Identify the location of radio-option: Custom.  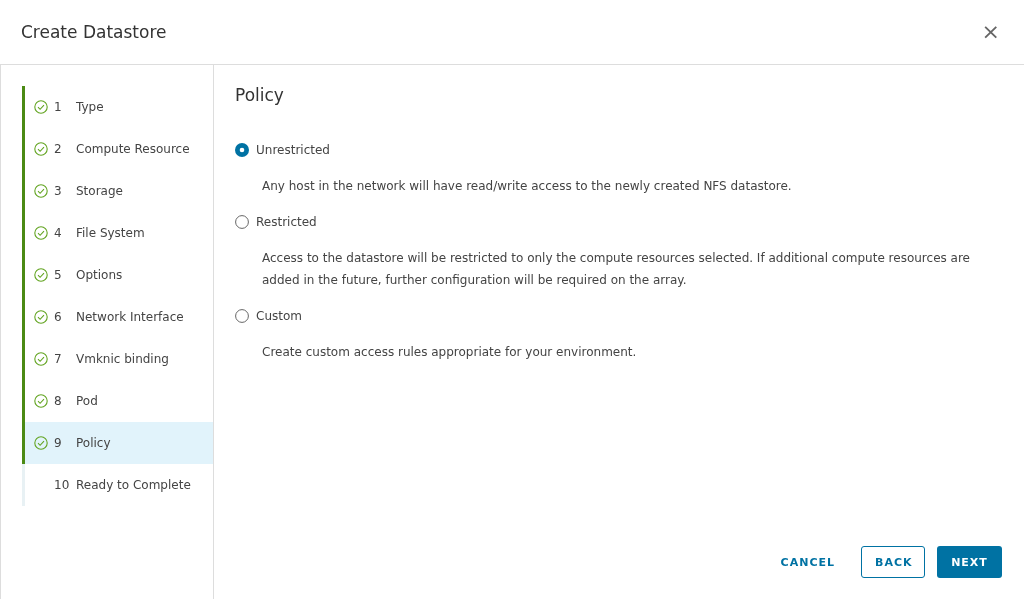
(268, 316).